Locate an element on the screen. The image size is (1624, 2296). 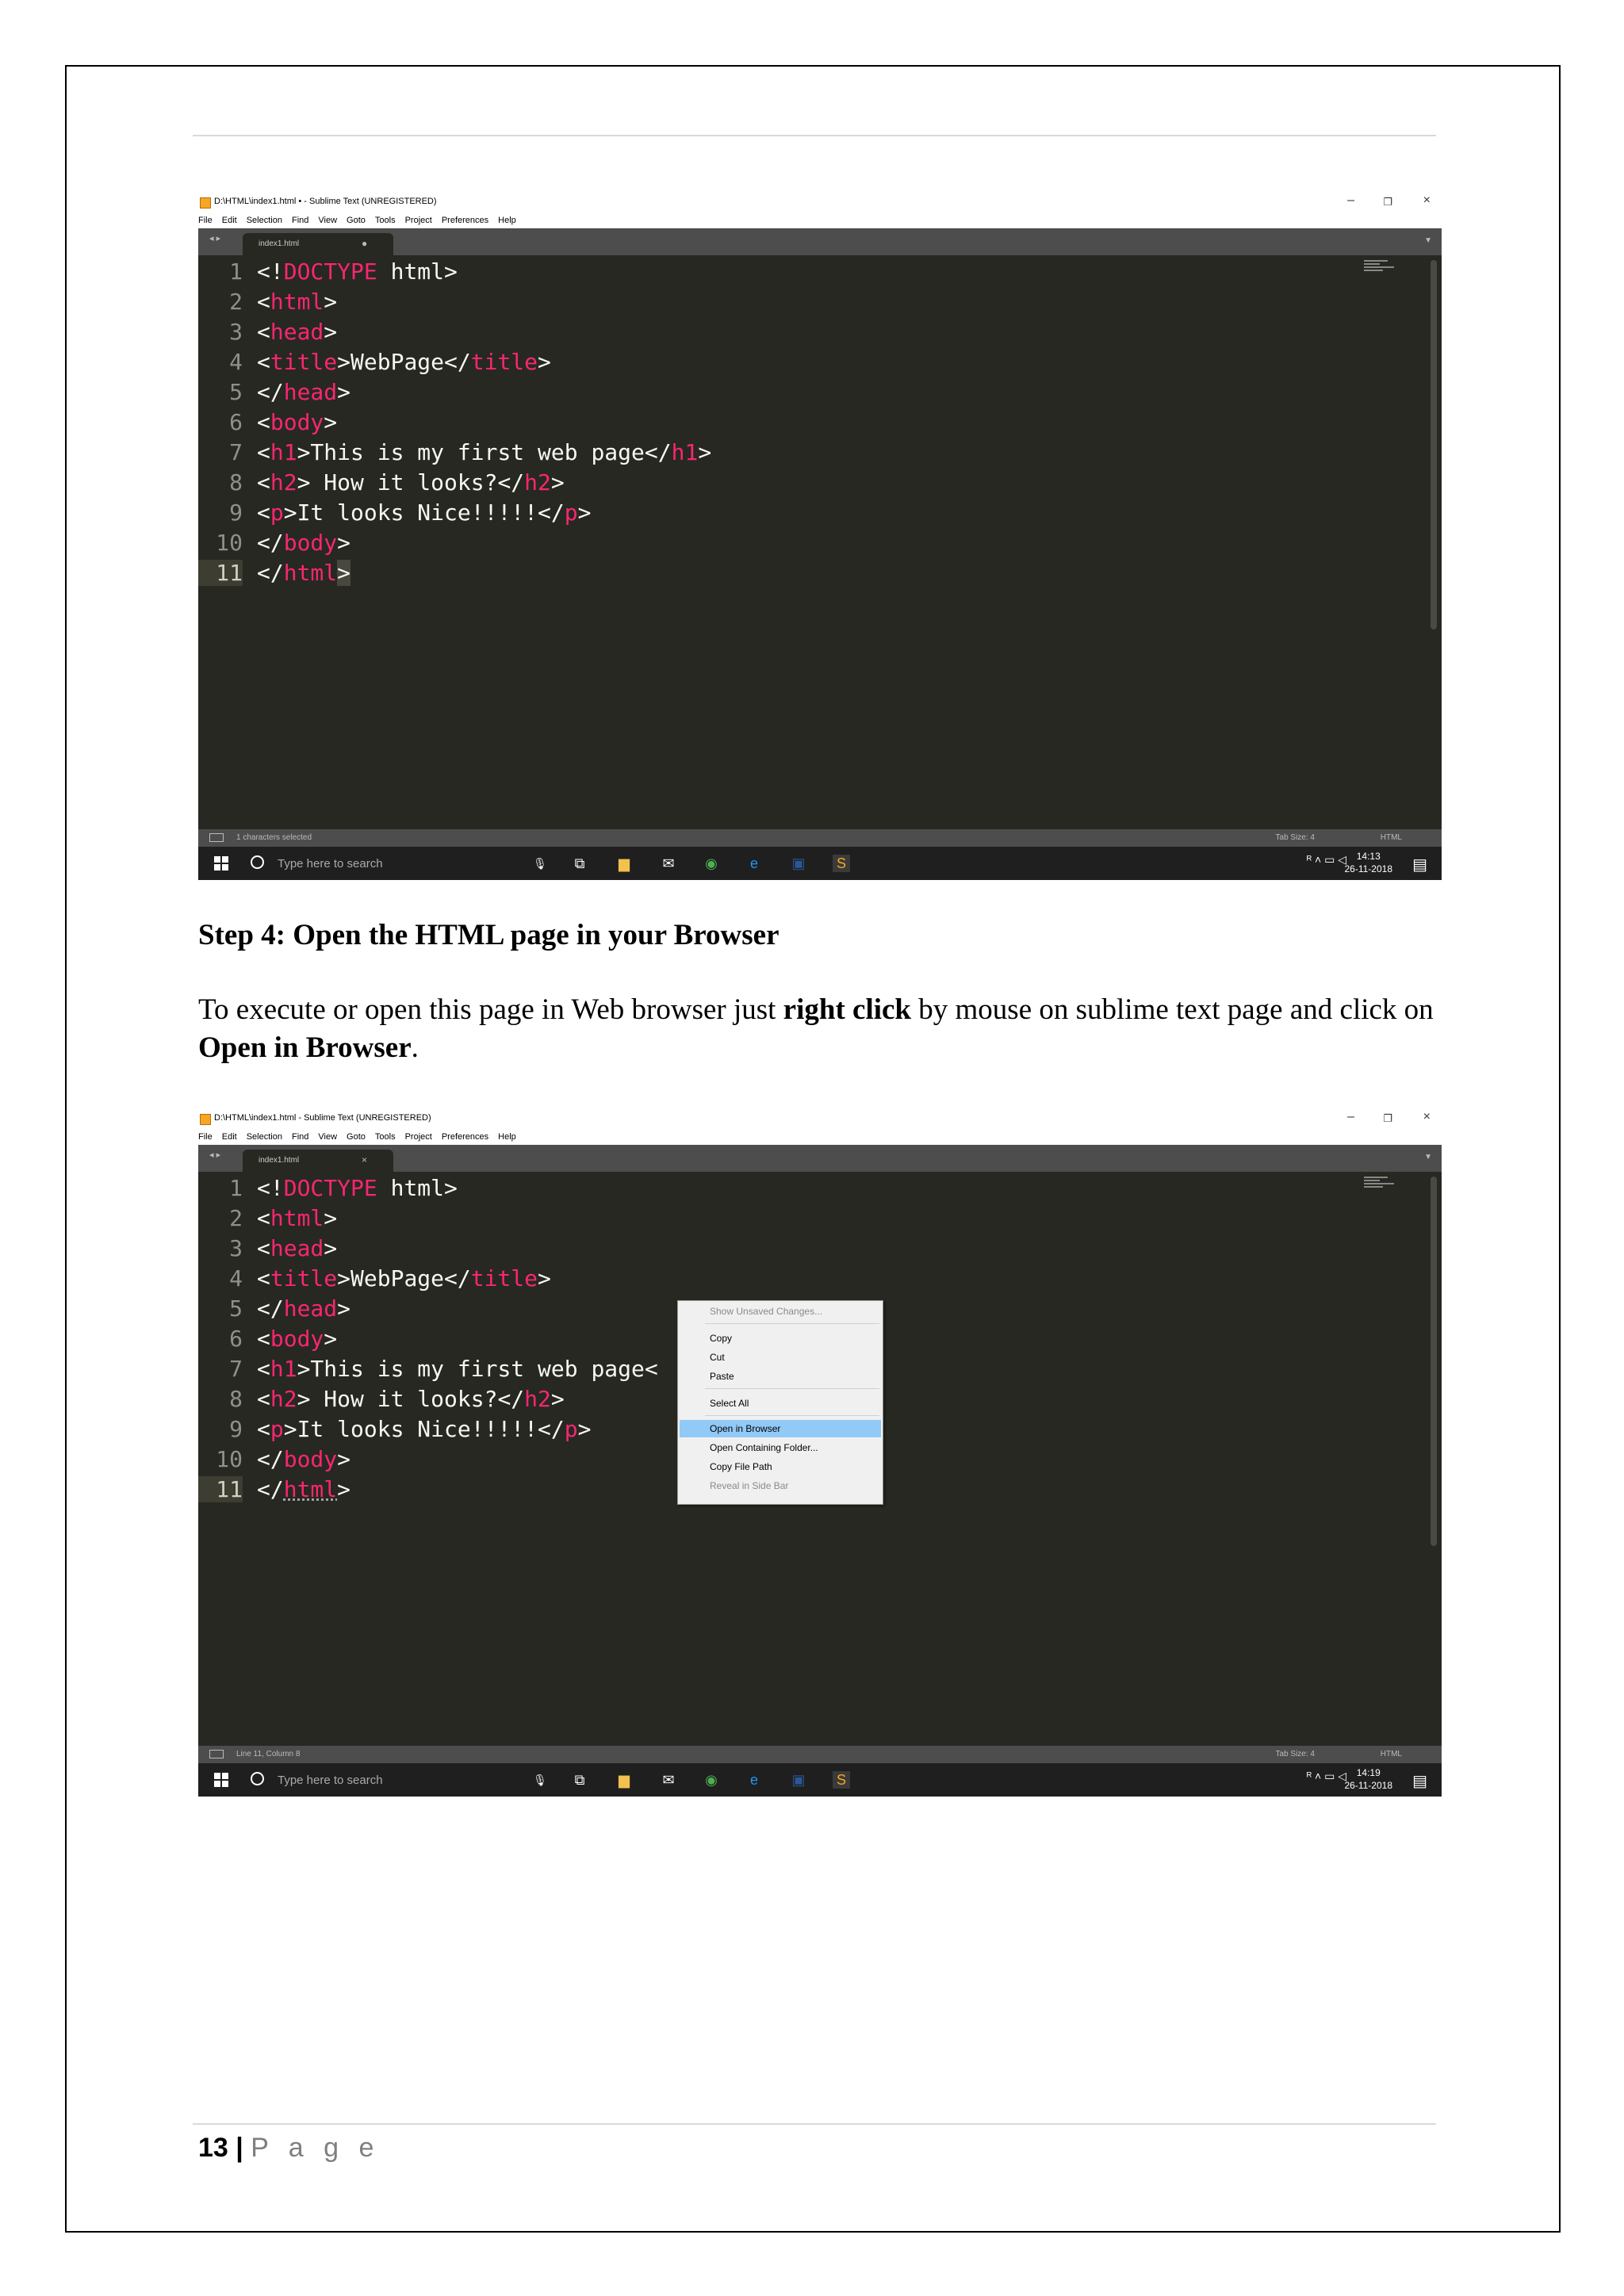
menu-item-open-in-browser: Open in Browser is located at coordinates (745, 1428).